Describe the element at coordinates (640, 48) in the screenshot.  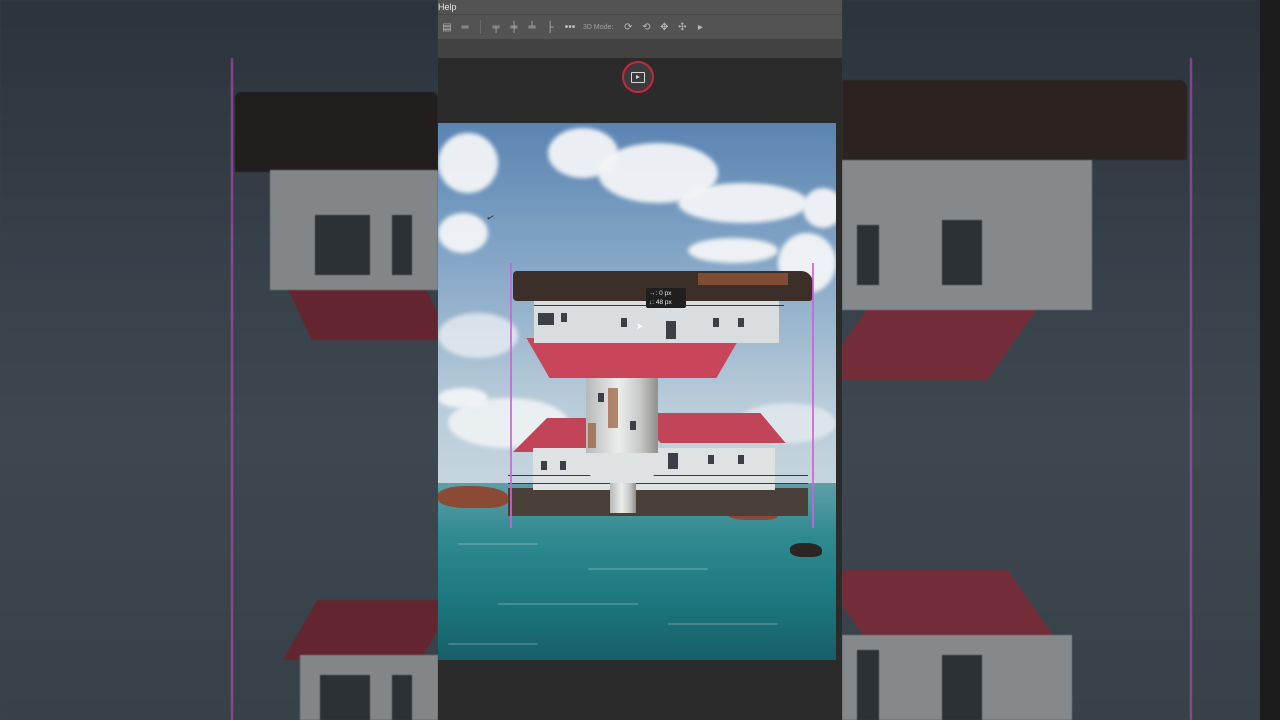
I see `document-tab-bar` at that location.